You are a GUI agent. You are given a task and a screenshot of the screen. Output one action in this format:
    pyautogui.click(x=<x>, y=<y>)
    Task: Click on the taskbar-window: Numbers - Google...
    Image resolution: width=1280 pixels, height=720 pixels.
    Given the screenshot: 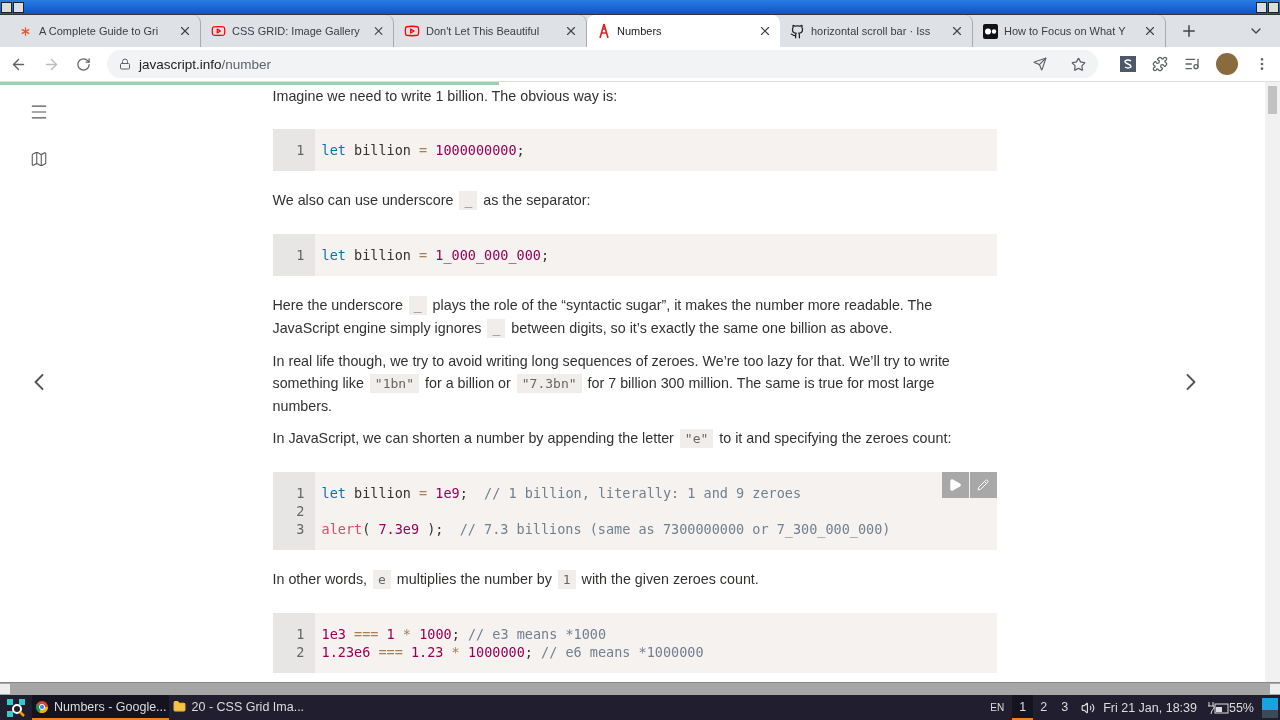 What is the action you would take?
    pyautogui.click(x=100, y=707)
    